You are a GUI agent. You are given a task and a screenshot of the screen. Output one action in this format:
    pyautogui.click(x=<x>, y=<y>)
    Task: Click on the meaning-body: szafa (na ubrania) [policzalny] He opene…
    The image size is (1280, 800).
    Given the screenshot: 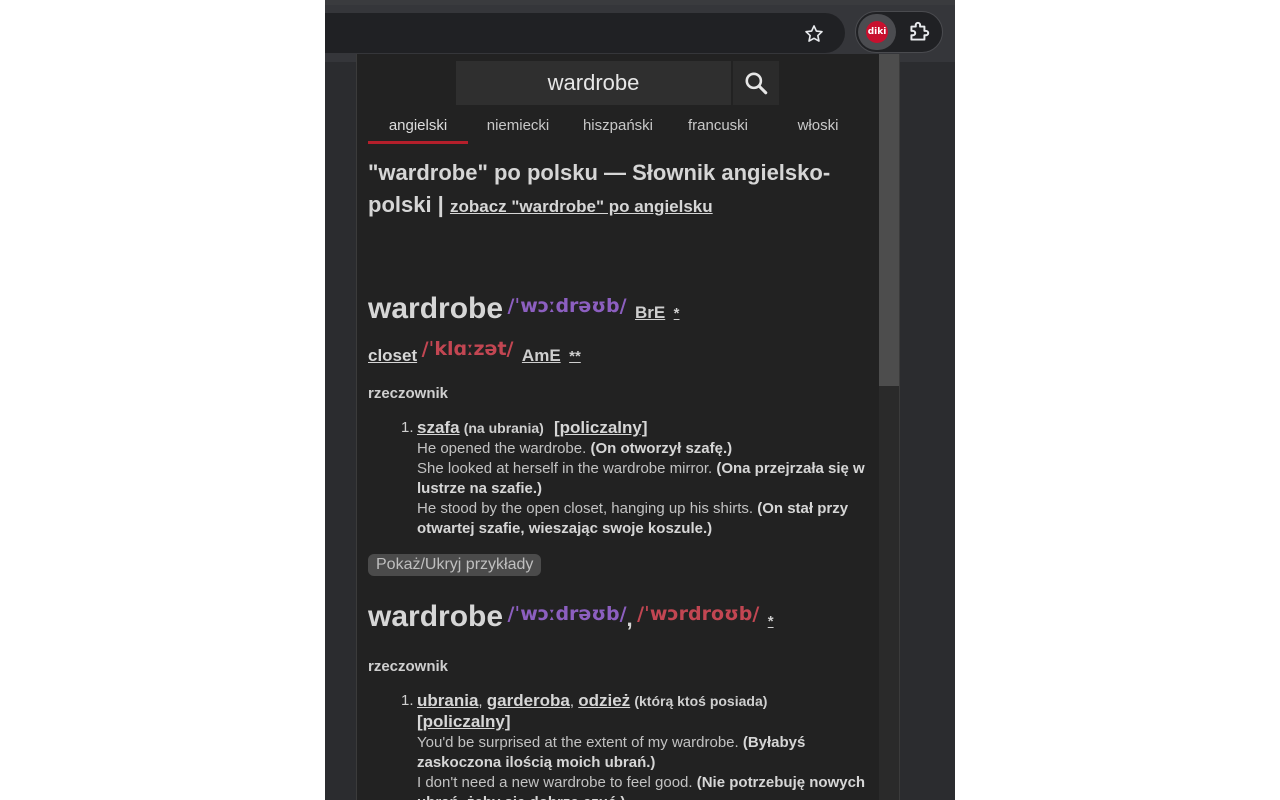 What is the action you would take?
    pyautogui.click(x=643, y=478)
    